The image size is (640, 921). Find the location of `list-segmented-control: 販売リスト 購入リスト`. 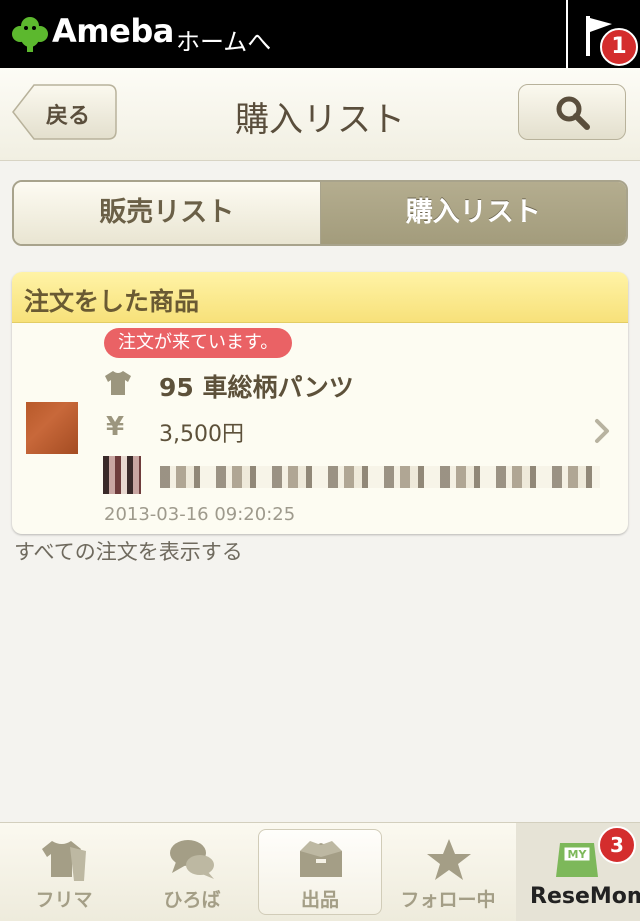

list-segmented-control: 販売リスト 購入リスト is located at coordinates (320, 213).